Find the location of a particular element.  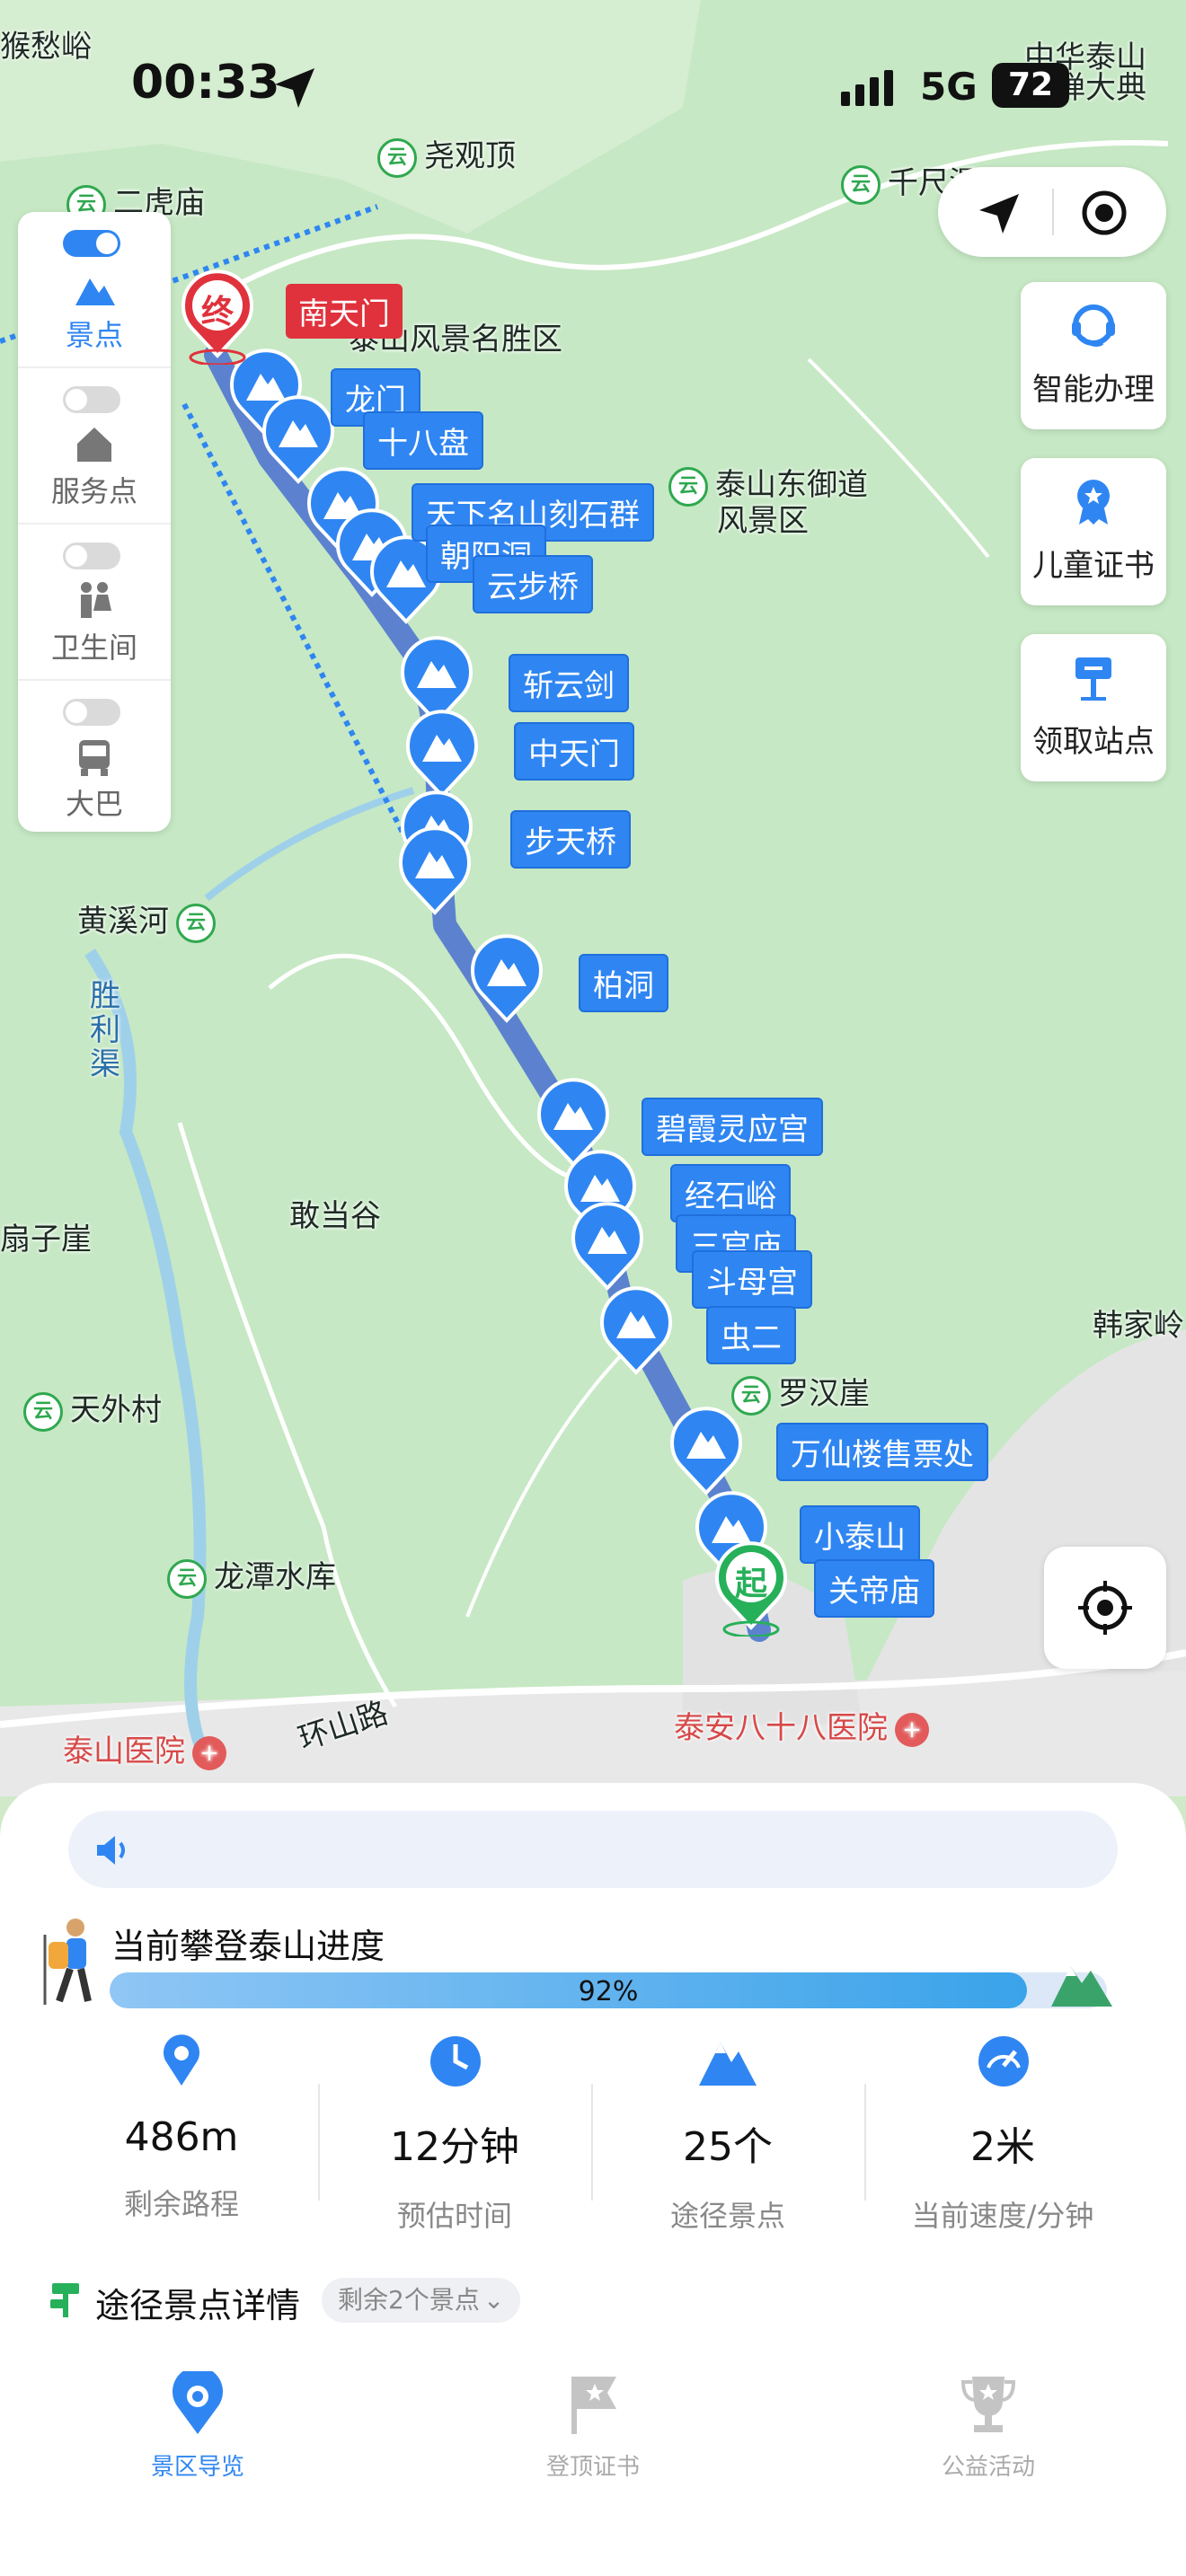

stat-value: 486m is located at coordinates (181, 2137).